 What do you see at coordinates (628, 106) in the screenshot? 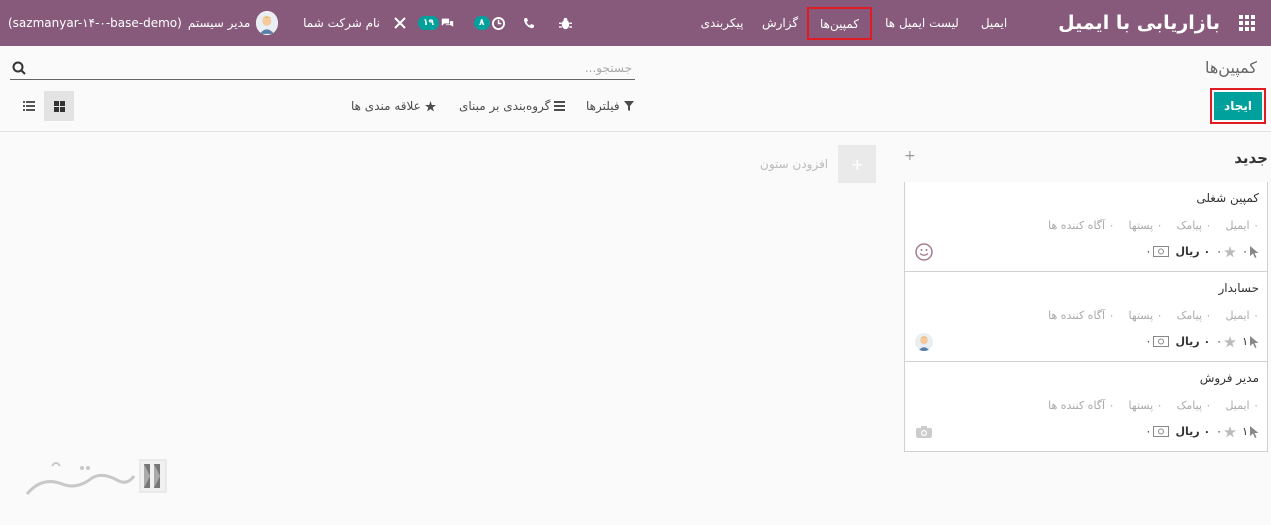
I see `filter-funnel-icon` at bounding box center [628, 106].